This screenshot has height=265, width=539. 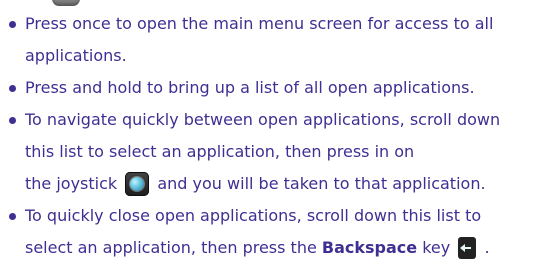 I want to click on backspace-key-label: Backspace, so click(x=369, y=247).